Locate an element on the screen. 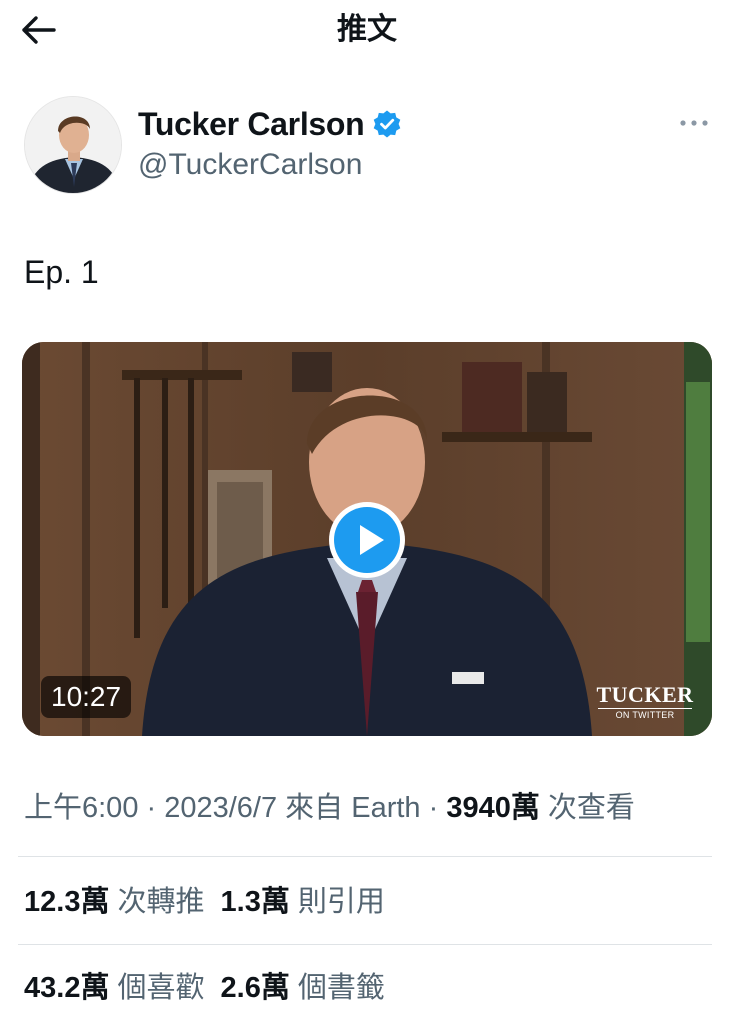 The width and height of the screenshot is (734, 1024). author-handle: @TuckerCarlson is located at coordinates (250, 165).